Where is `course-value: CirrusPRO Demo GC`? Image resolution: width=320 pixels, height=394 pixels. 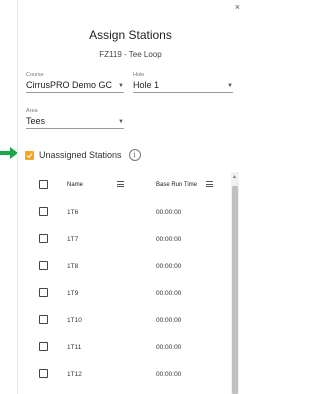 course-value: CirrusPRO Demo GC is located at coordinates (69, 85).